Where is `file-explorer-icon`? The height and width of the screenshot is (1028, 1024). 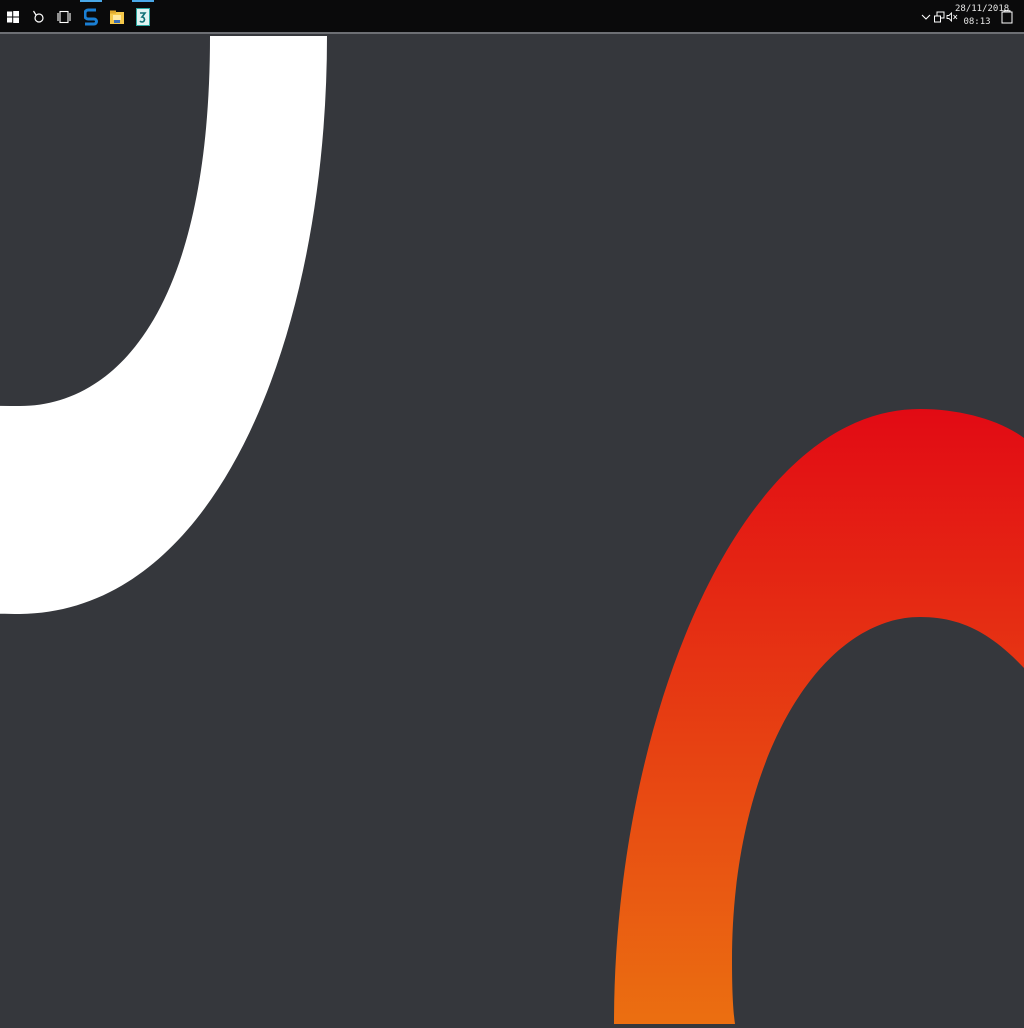
file-explorer-icon is located at coordinates (117, 17).